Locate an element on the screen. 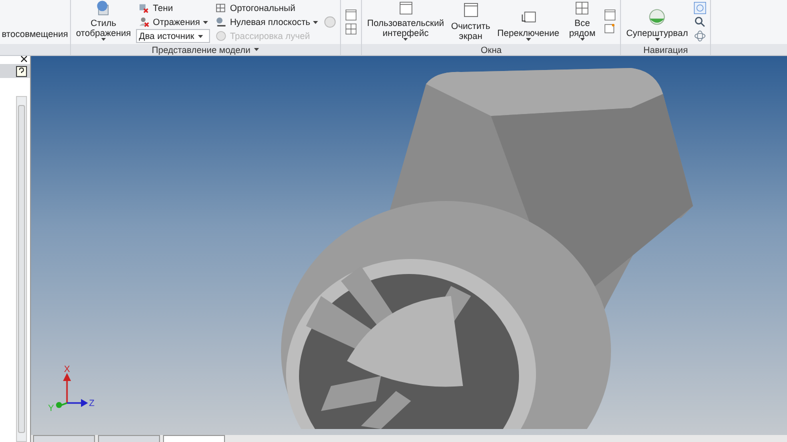  axis-label: X is located at coordinates (67, 369).